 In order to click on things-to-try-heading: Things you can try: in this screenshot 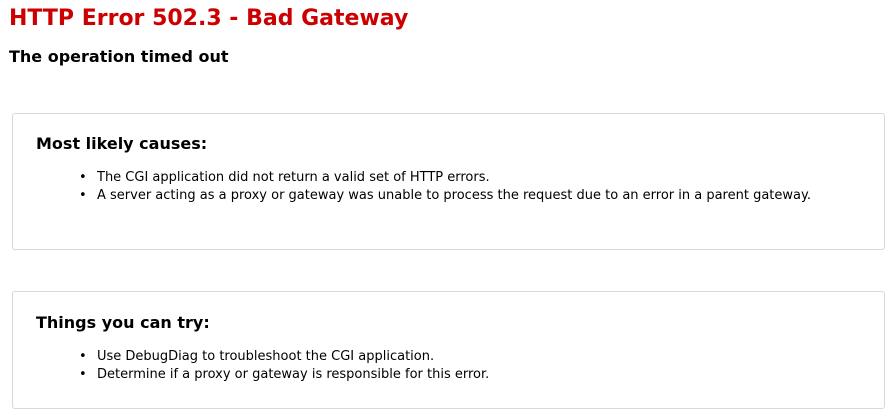, I will do `click(123, 322)`.